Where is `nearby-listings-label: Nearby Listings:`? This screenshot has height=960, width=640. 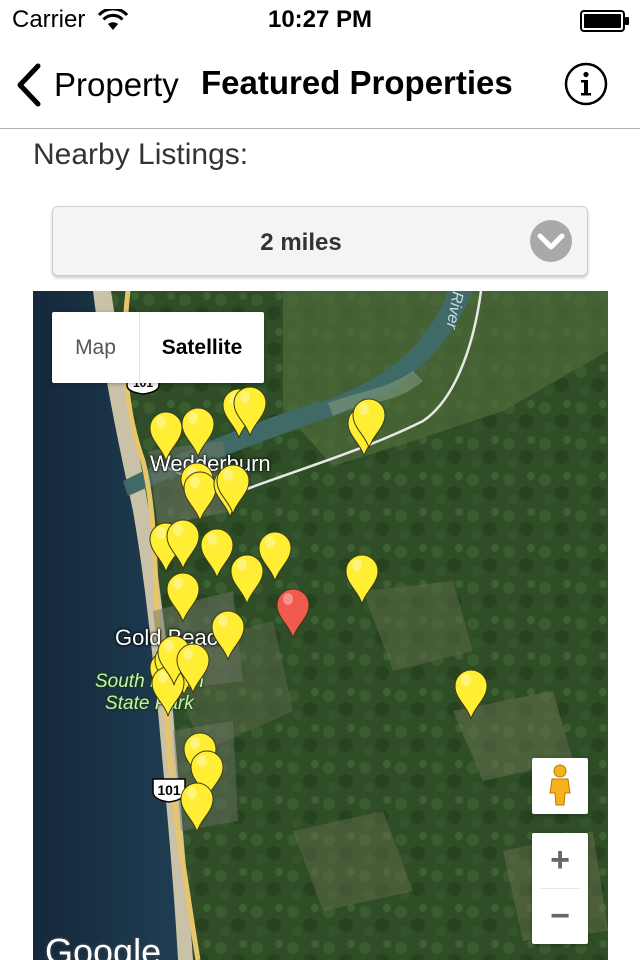 nearby-listings-label: Nearby Listings: is located at coordinates (141, 154).